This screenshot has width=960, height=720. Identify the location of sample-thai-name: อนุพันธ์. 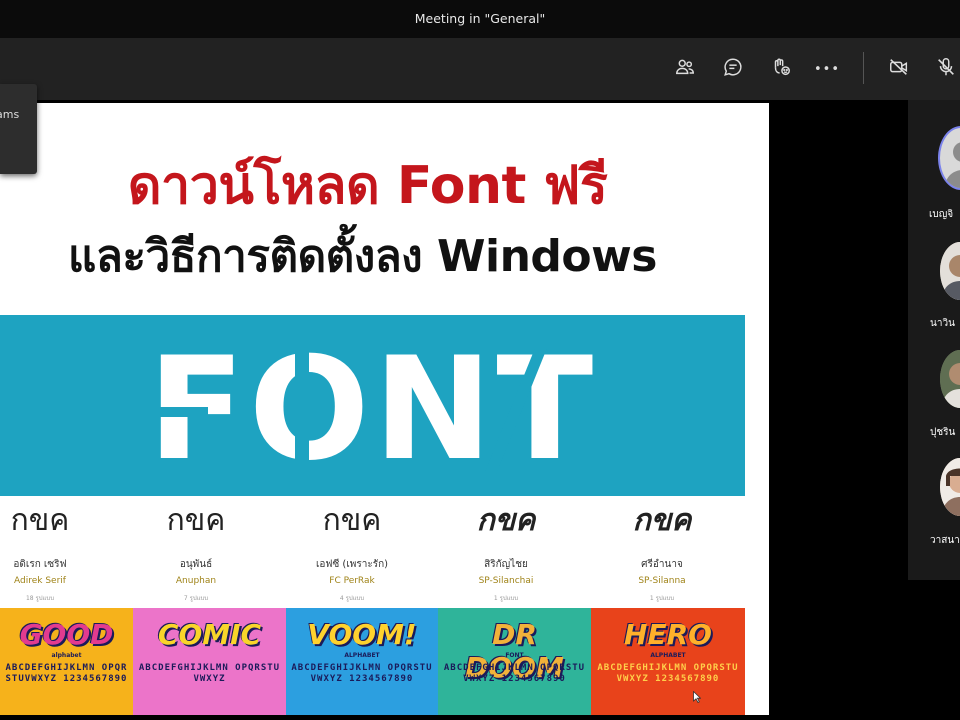
(196, 564).